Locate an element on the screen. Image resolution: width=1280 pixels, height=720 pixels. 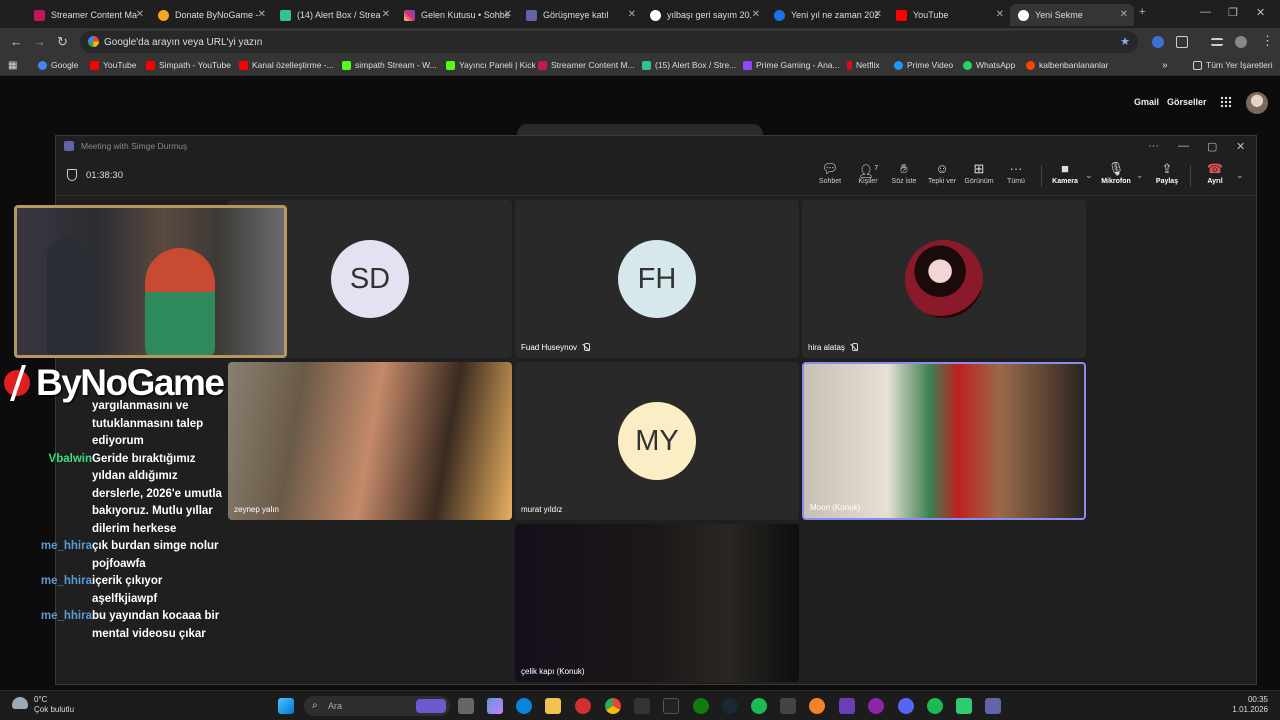
amazon-games-icon is located at coordinates (671, 706).